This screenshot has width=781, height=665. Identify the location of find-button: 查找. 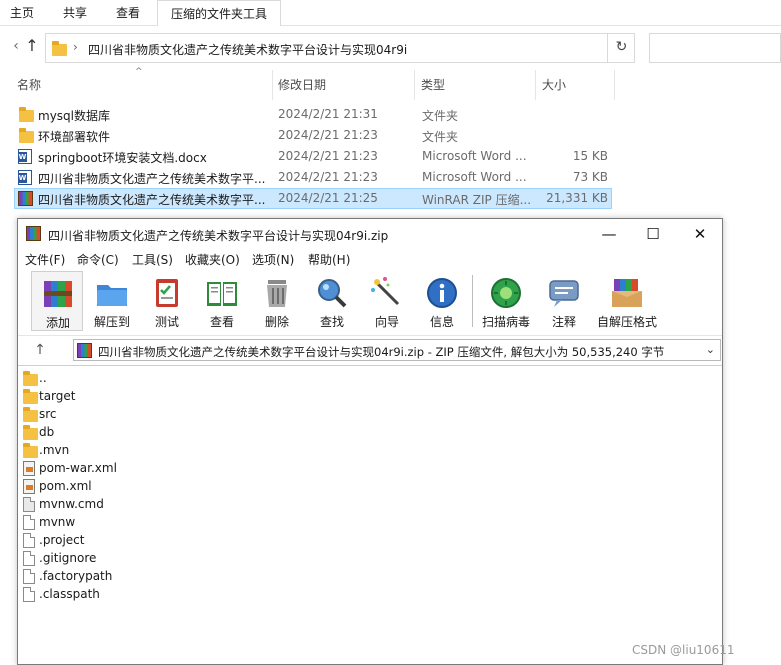
(332, 301).